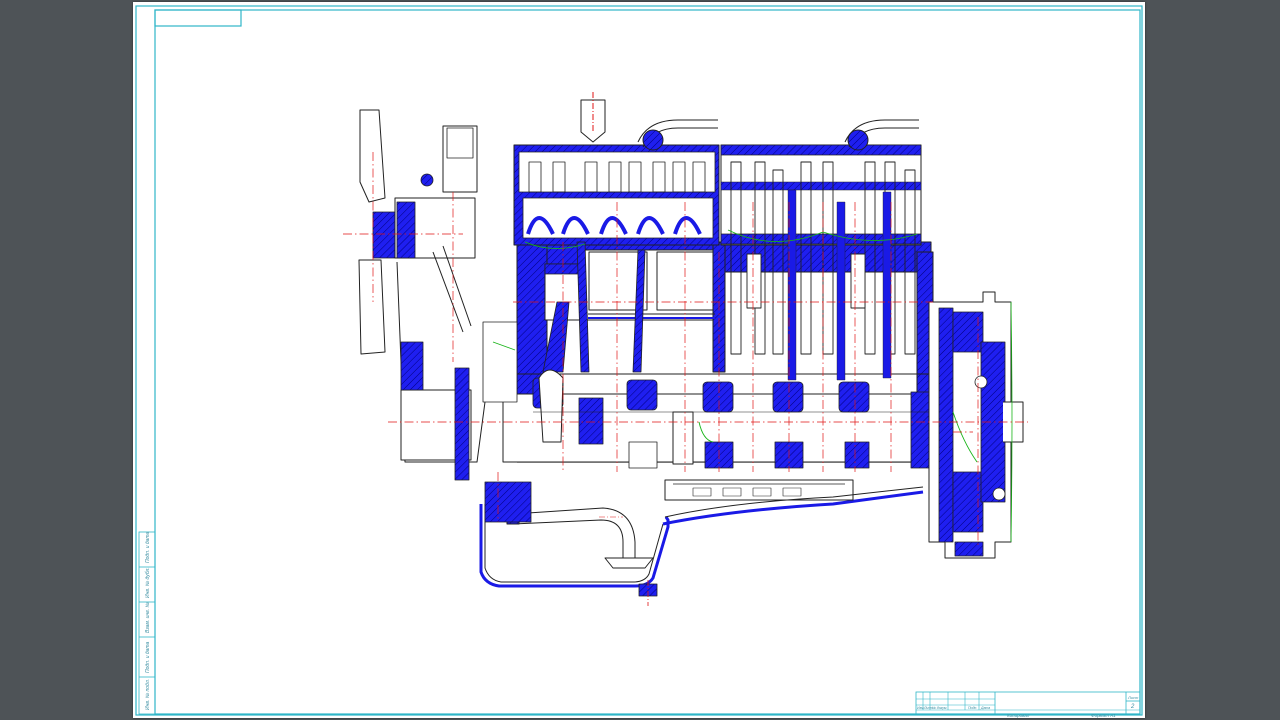 The height and width of the screenshot is (720, 1280). What do you see at coordinates (972, 708) in the screenshot?
I see `tb-sign: Подп.` at bounding box center [972, 708].